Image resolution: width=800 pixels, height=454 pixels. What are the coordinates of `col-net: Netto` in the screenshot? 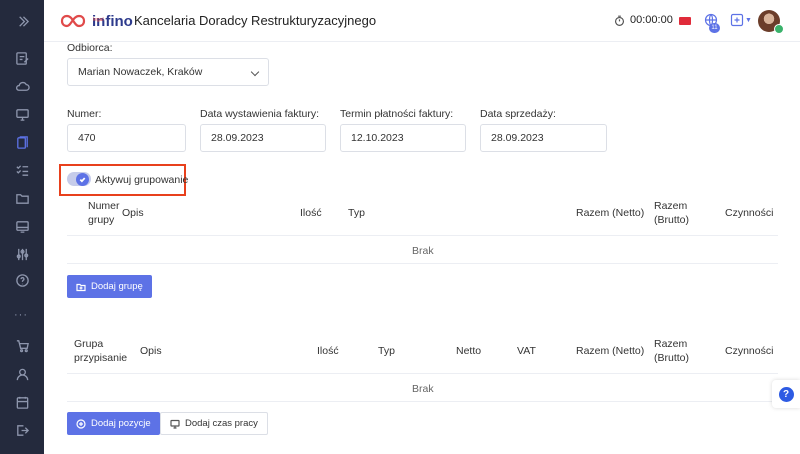 It's located at (469, 351).